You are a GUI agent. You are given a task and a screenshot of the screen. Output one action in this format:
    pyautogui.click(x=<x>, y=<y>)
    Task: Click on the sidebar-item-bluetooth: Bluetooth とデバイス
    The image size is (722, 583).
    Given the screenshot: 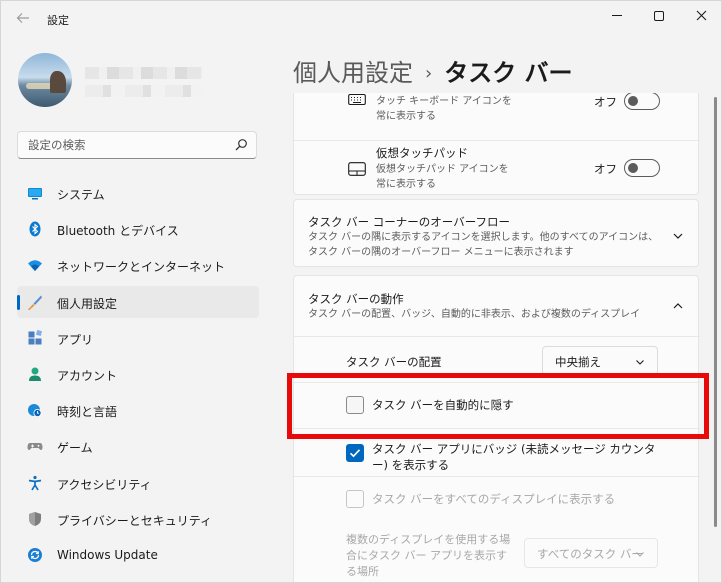 What is the action you would take?
    pyautogui.click(x=138, y=229)
    